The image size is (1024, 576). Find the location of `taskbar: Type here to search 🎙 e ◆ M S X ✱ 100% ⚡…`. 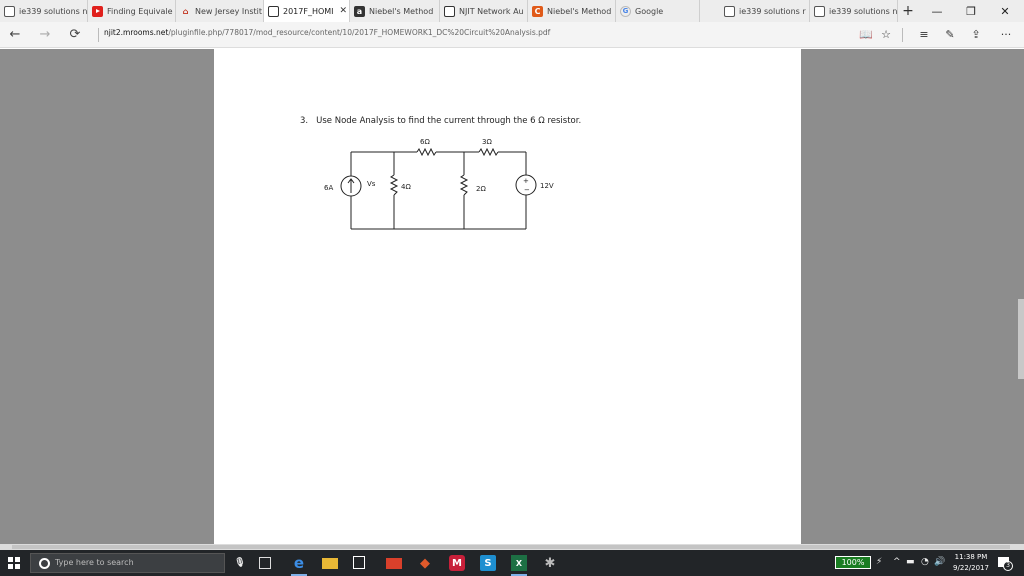

taskbar: Type here to search 🎙 e ◆ M S X ✱ 100% ⚡… is located at coordinates (512, 563).